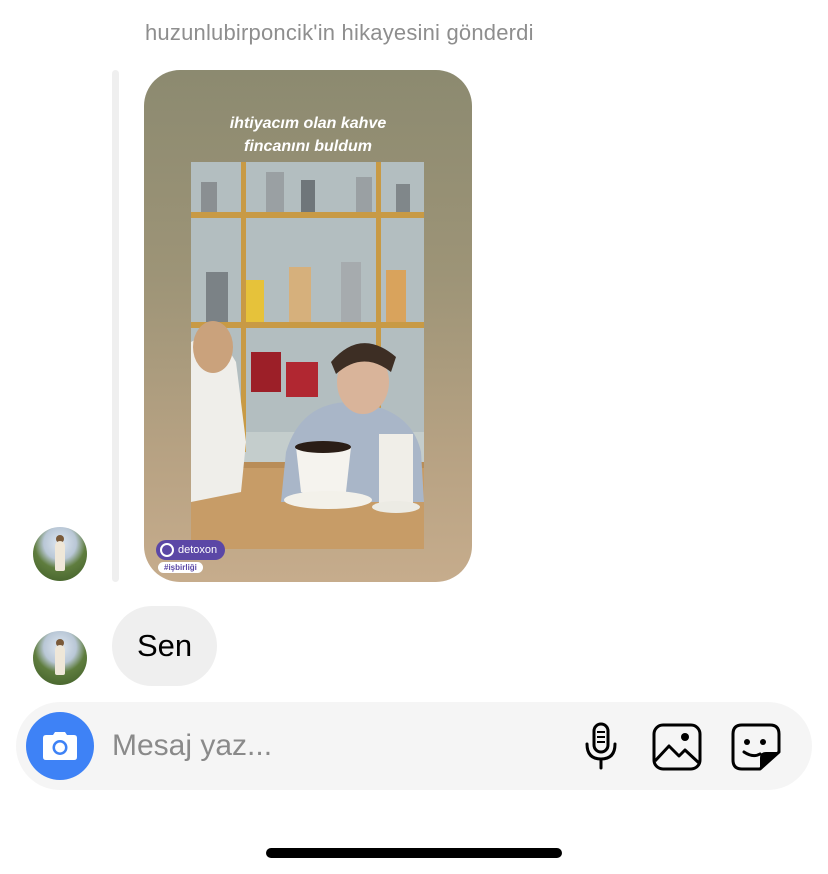 This screenshot has height=874, width=828. What do you see at coordinates (198, 550) in the screenshot?
I see `brand-name: detoxon` at bounding box center [198, 550].